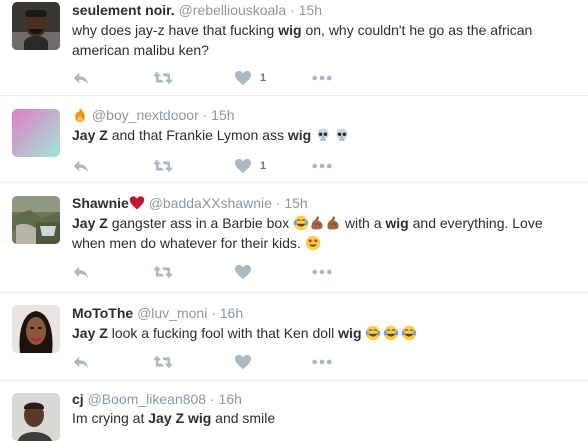 The width and height of the screenshot is (588, 441). Describe the element at coordinates (174, 418) in the screenshot. I see `tweet-text: Im crying at Jay Z wig and smile` at that location.